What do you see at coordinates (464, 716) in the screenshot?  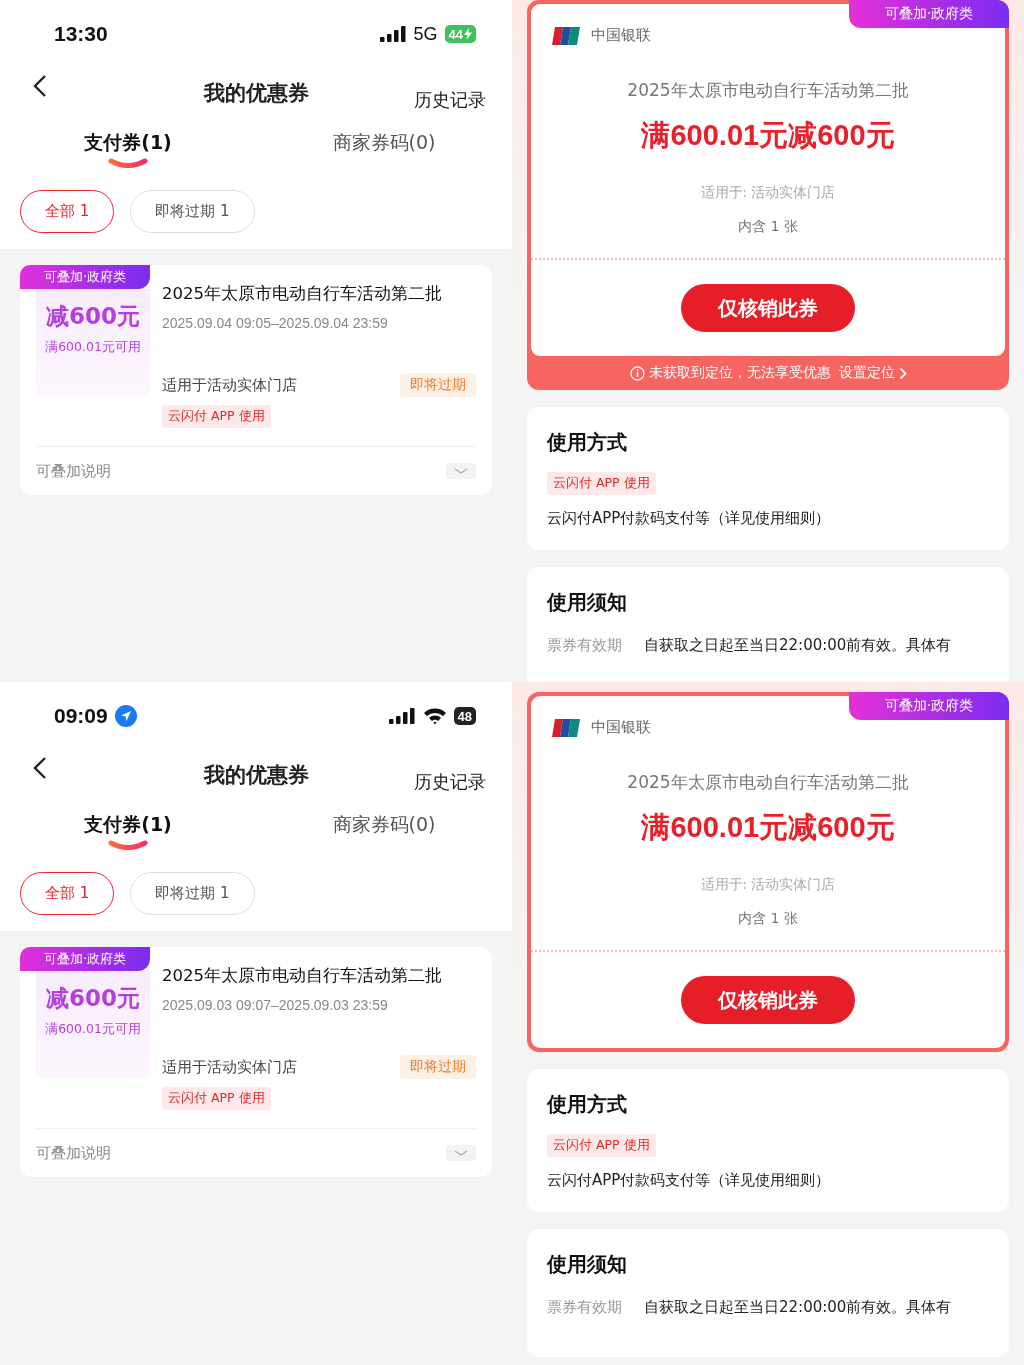 I see `battery-indicator: 48` at bounding box center [464, 716].